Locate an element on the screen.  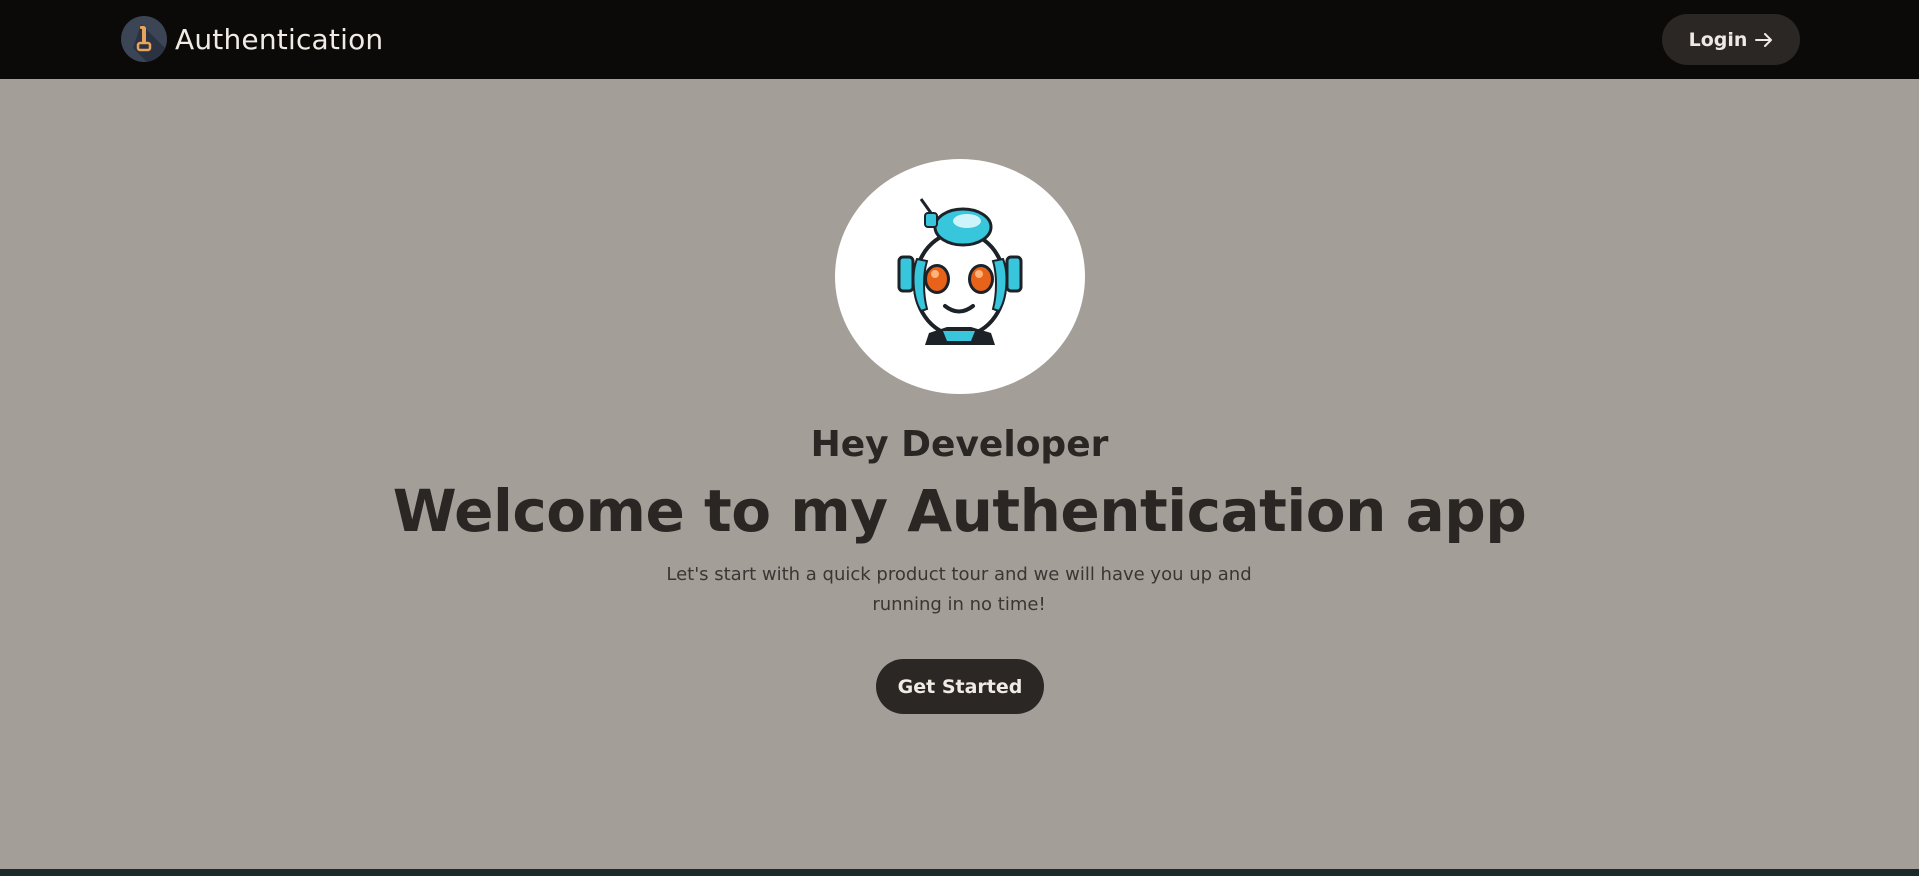
greeting: Hey Developer is located at coordinates (959, 444).